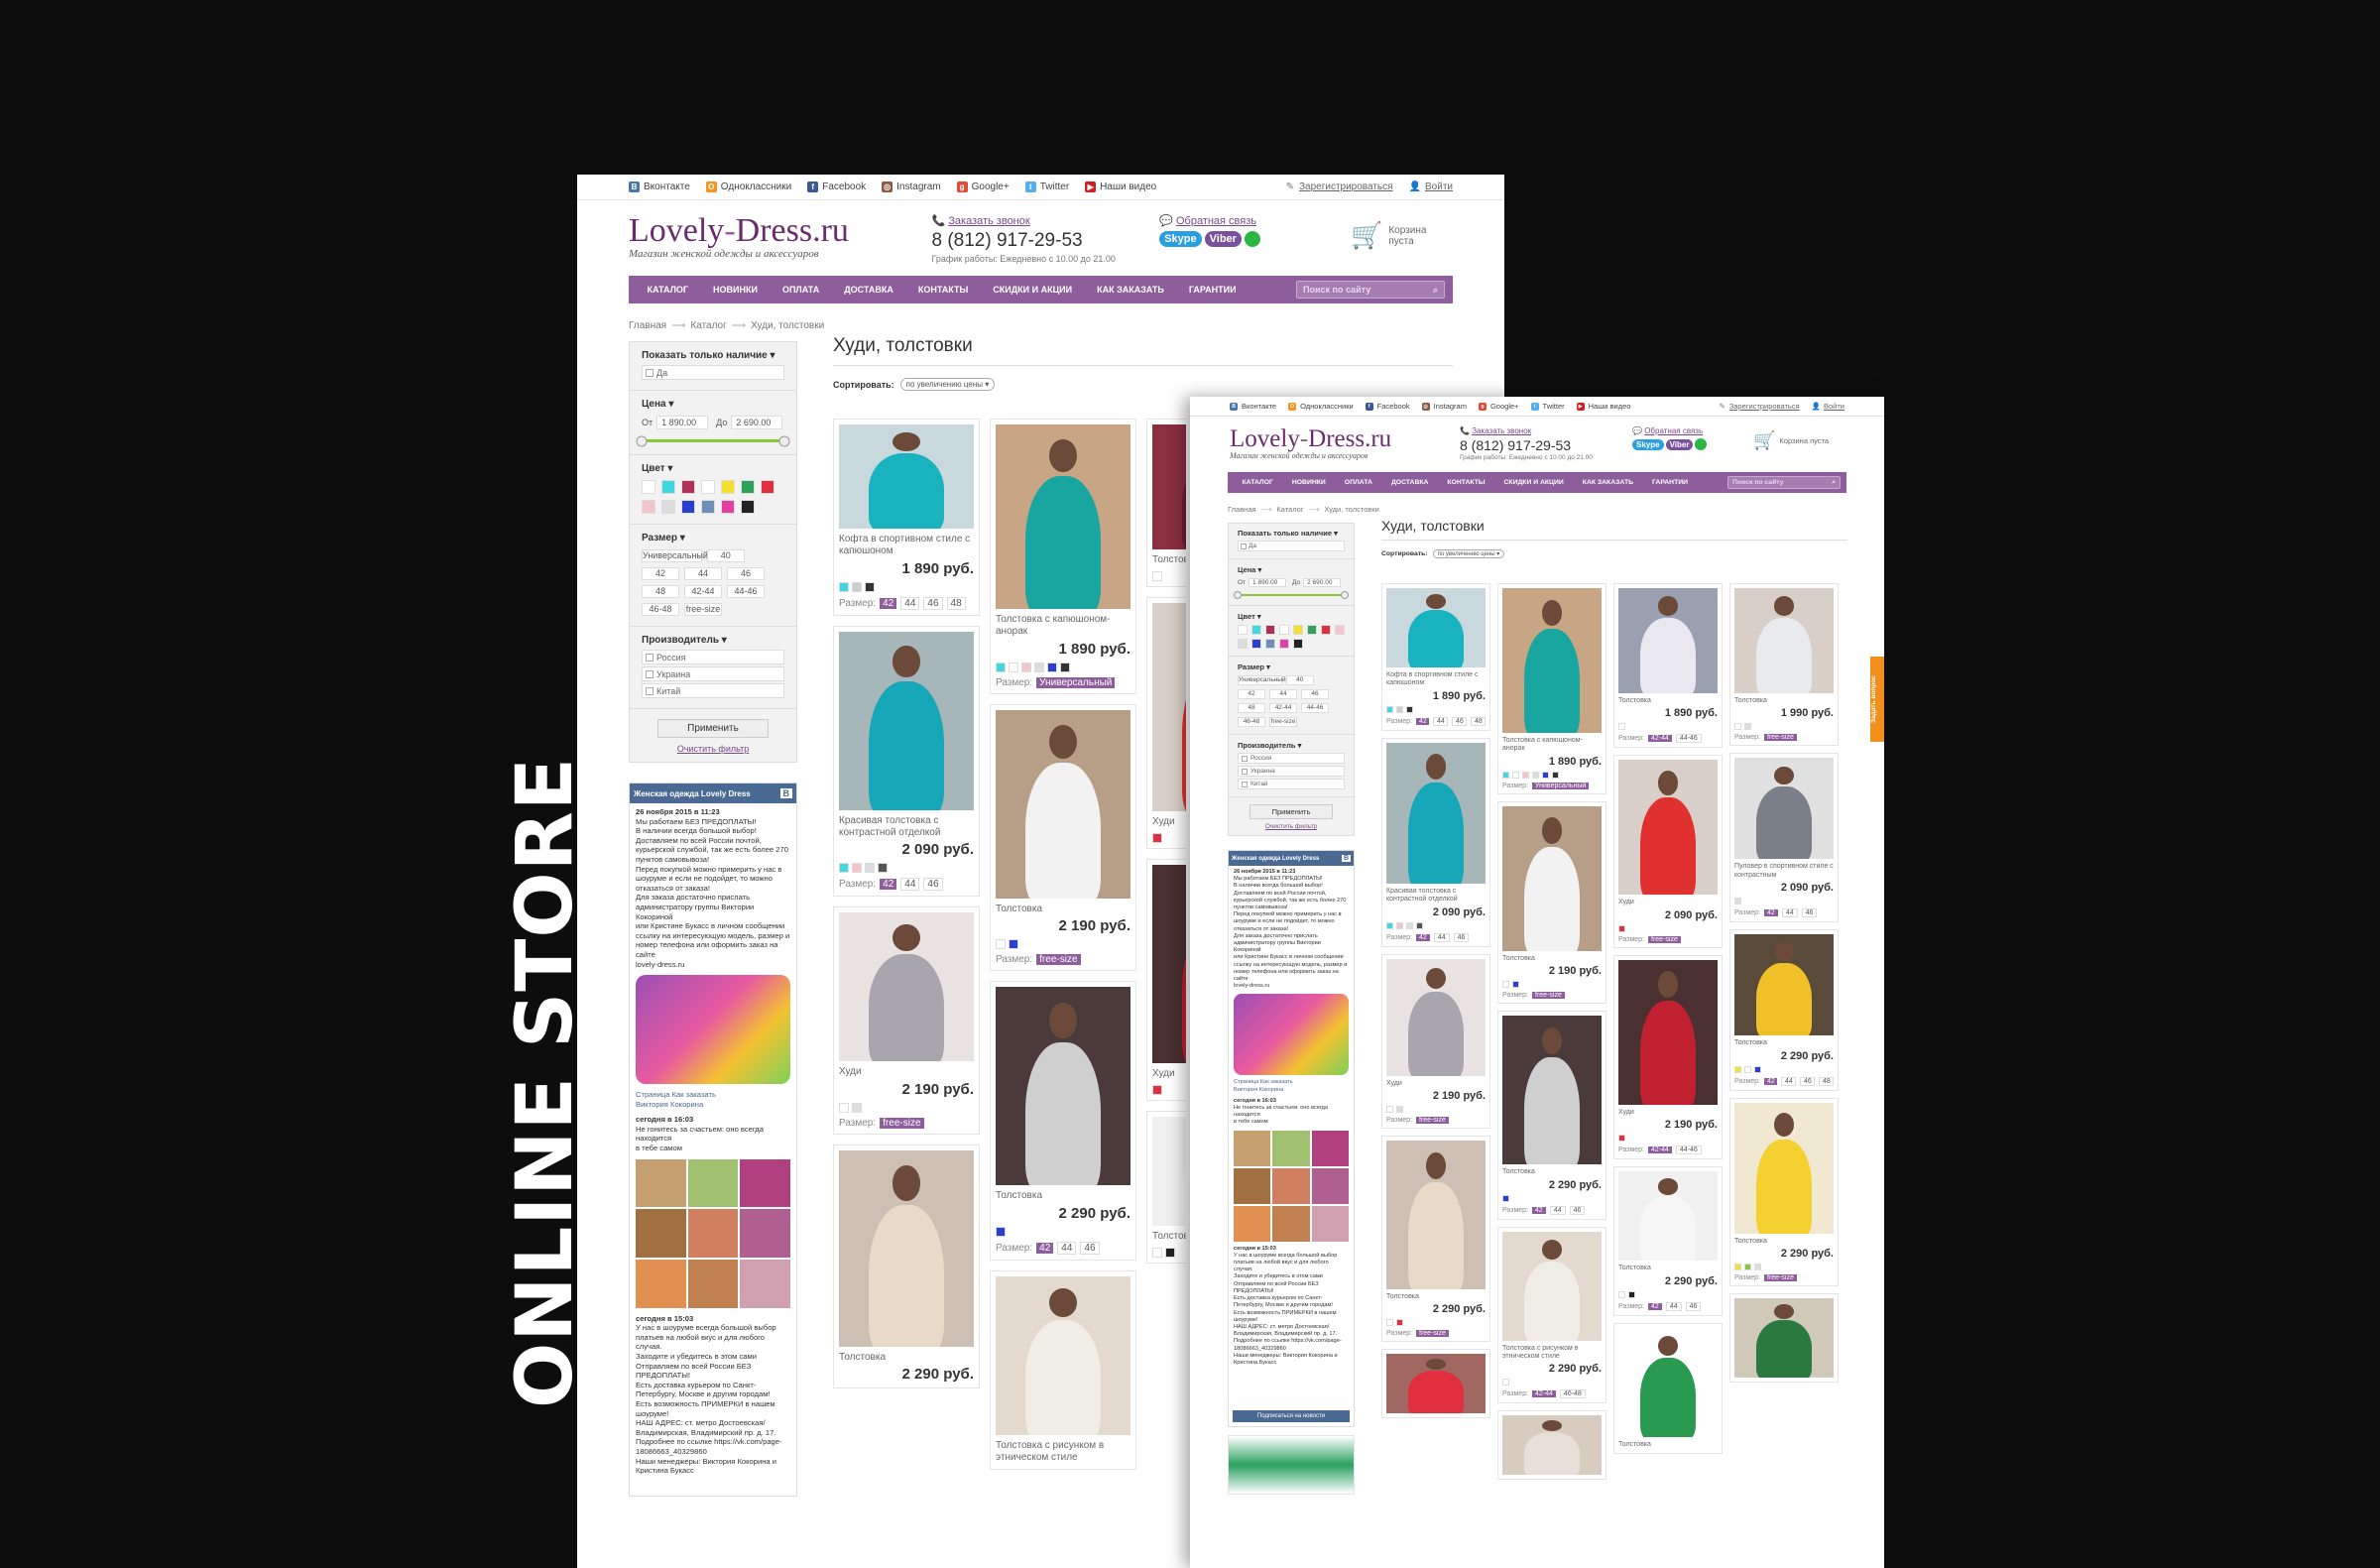  Describe the element at coordinates (1607, 482) in the screenshot. I see `nav-item-6: КАК ЗАКАЗАТЬ` at that location.